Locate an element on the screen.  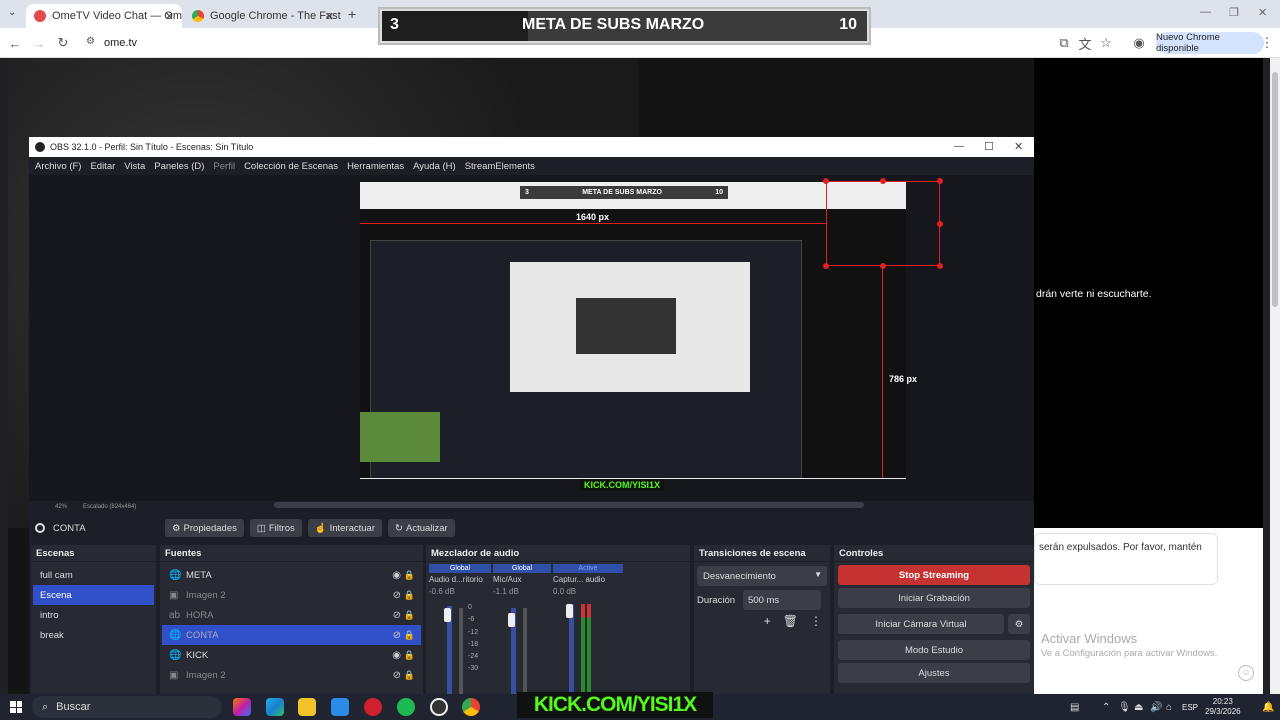
back-icon: ← is located at coordinates (15, 43).